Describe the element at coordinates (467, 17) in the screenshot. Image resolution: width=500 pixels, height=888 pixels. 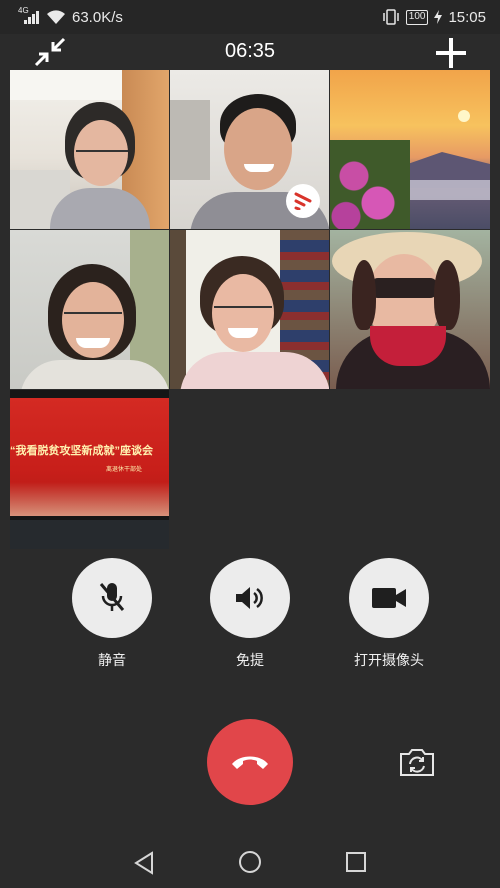
I see `clock: 15:05` at that location.